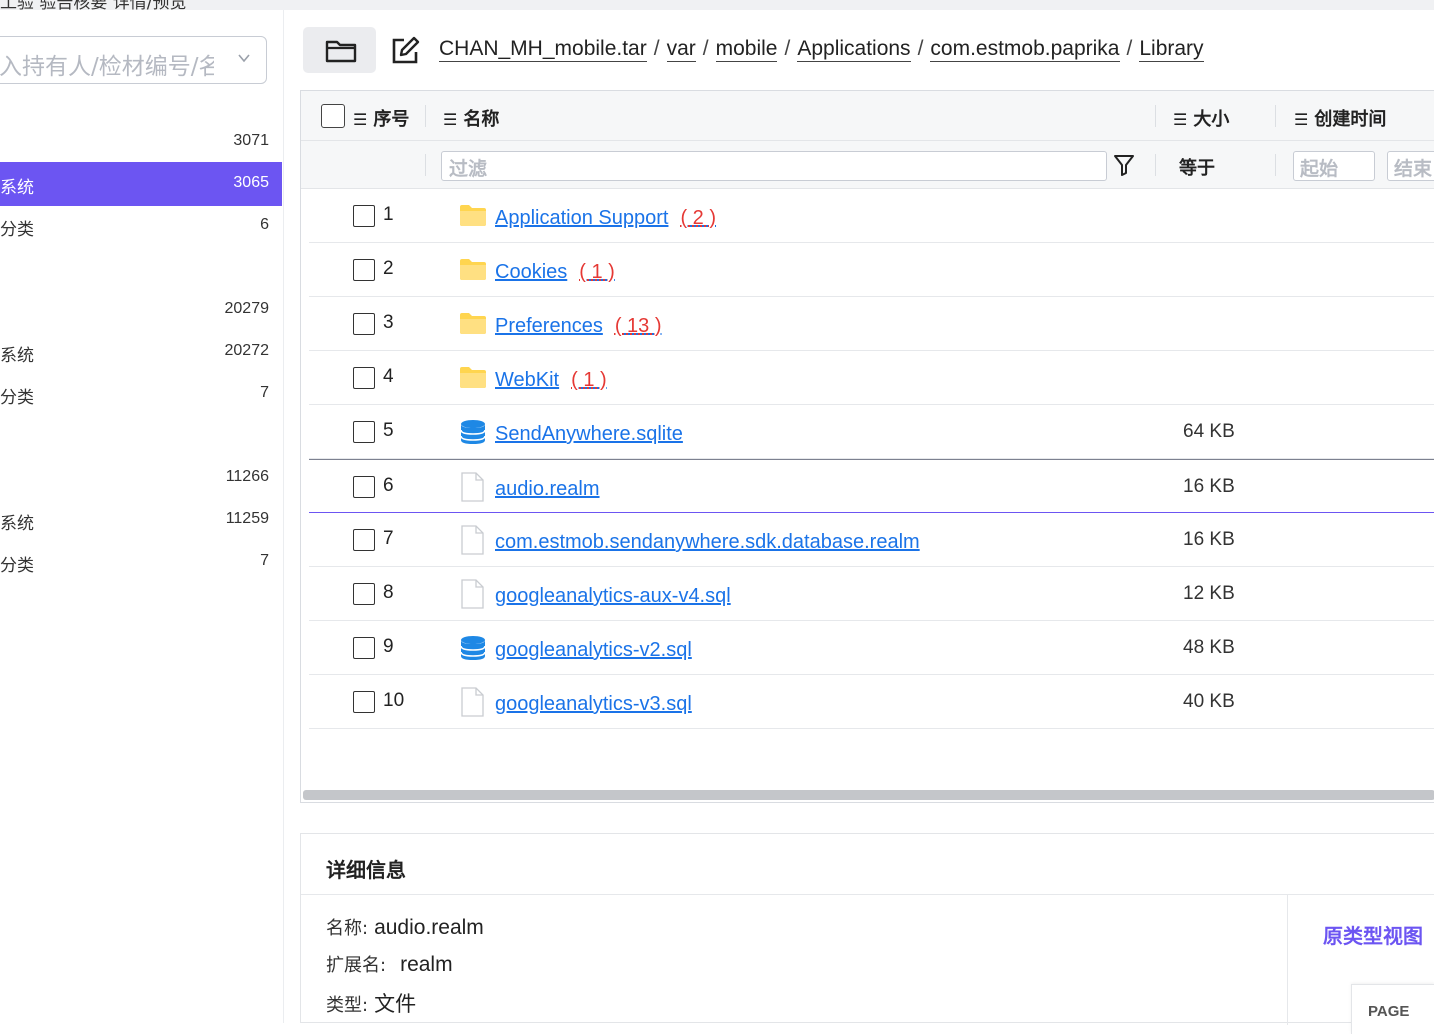 Image resolution: width=1434 pixels, height=1034 pixels. What do you see at coordinates (871, 432) in the screenshot?
I see `table-row: 5 SendAnywhere.sqlite 64 KB` at bounding box center [871, 432].